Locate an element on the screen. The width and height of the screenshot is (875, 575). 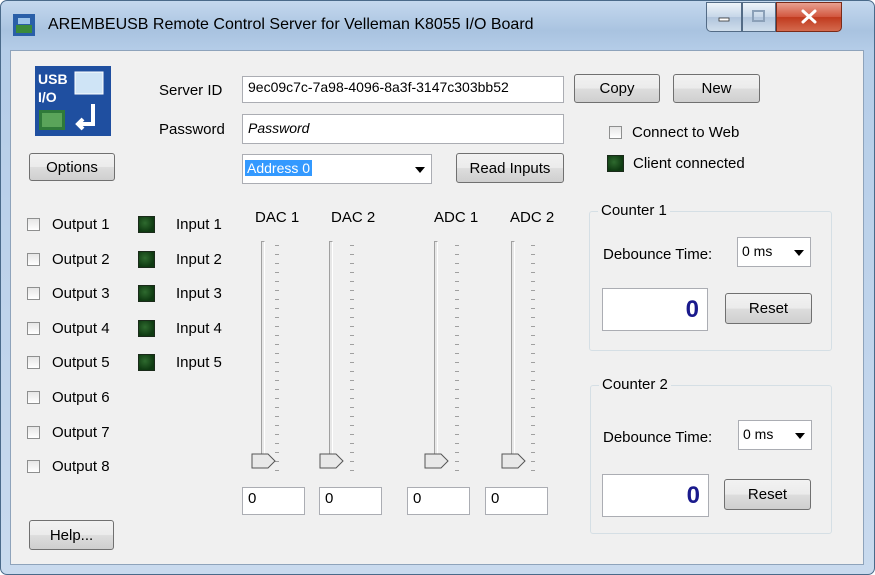
connect-to-web-label: Connect to Web is located at coordinates (686, 132).